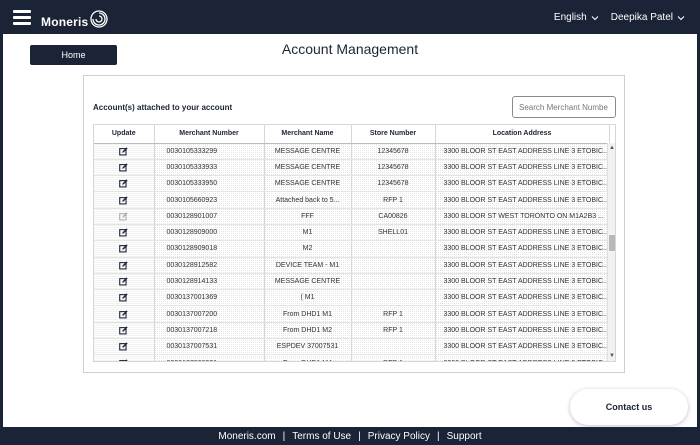 This screenshot has width=700, height=445. Describe the element at coordinates (399, 436) in the screenshot. I see `footer-link-privacy: Privacy Policy` at that location.